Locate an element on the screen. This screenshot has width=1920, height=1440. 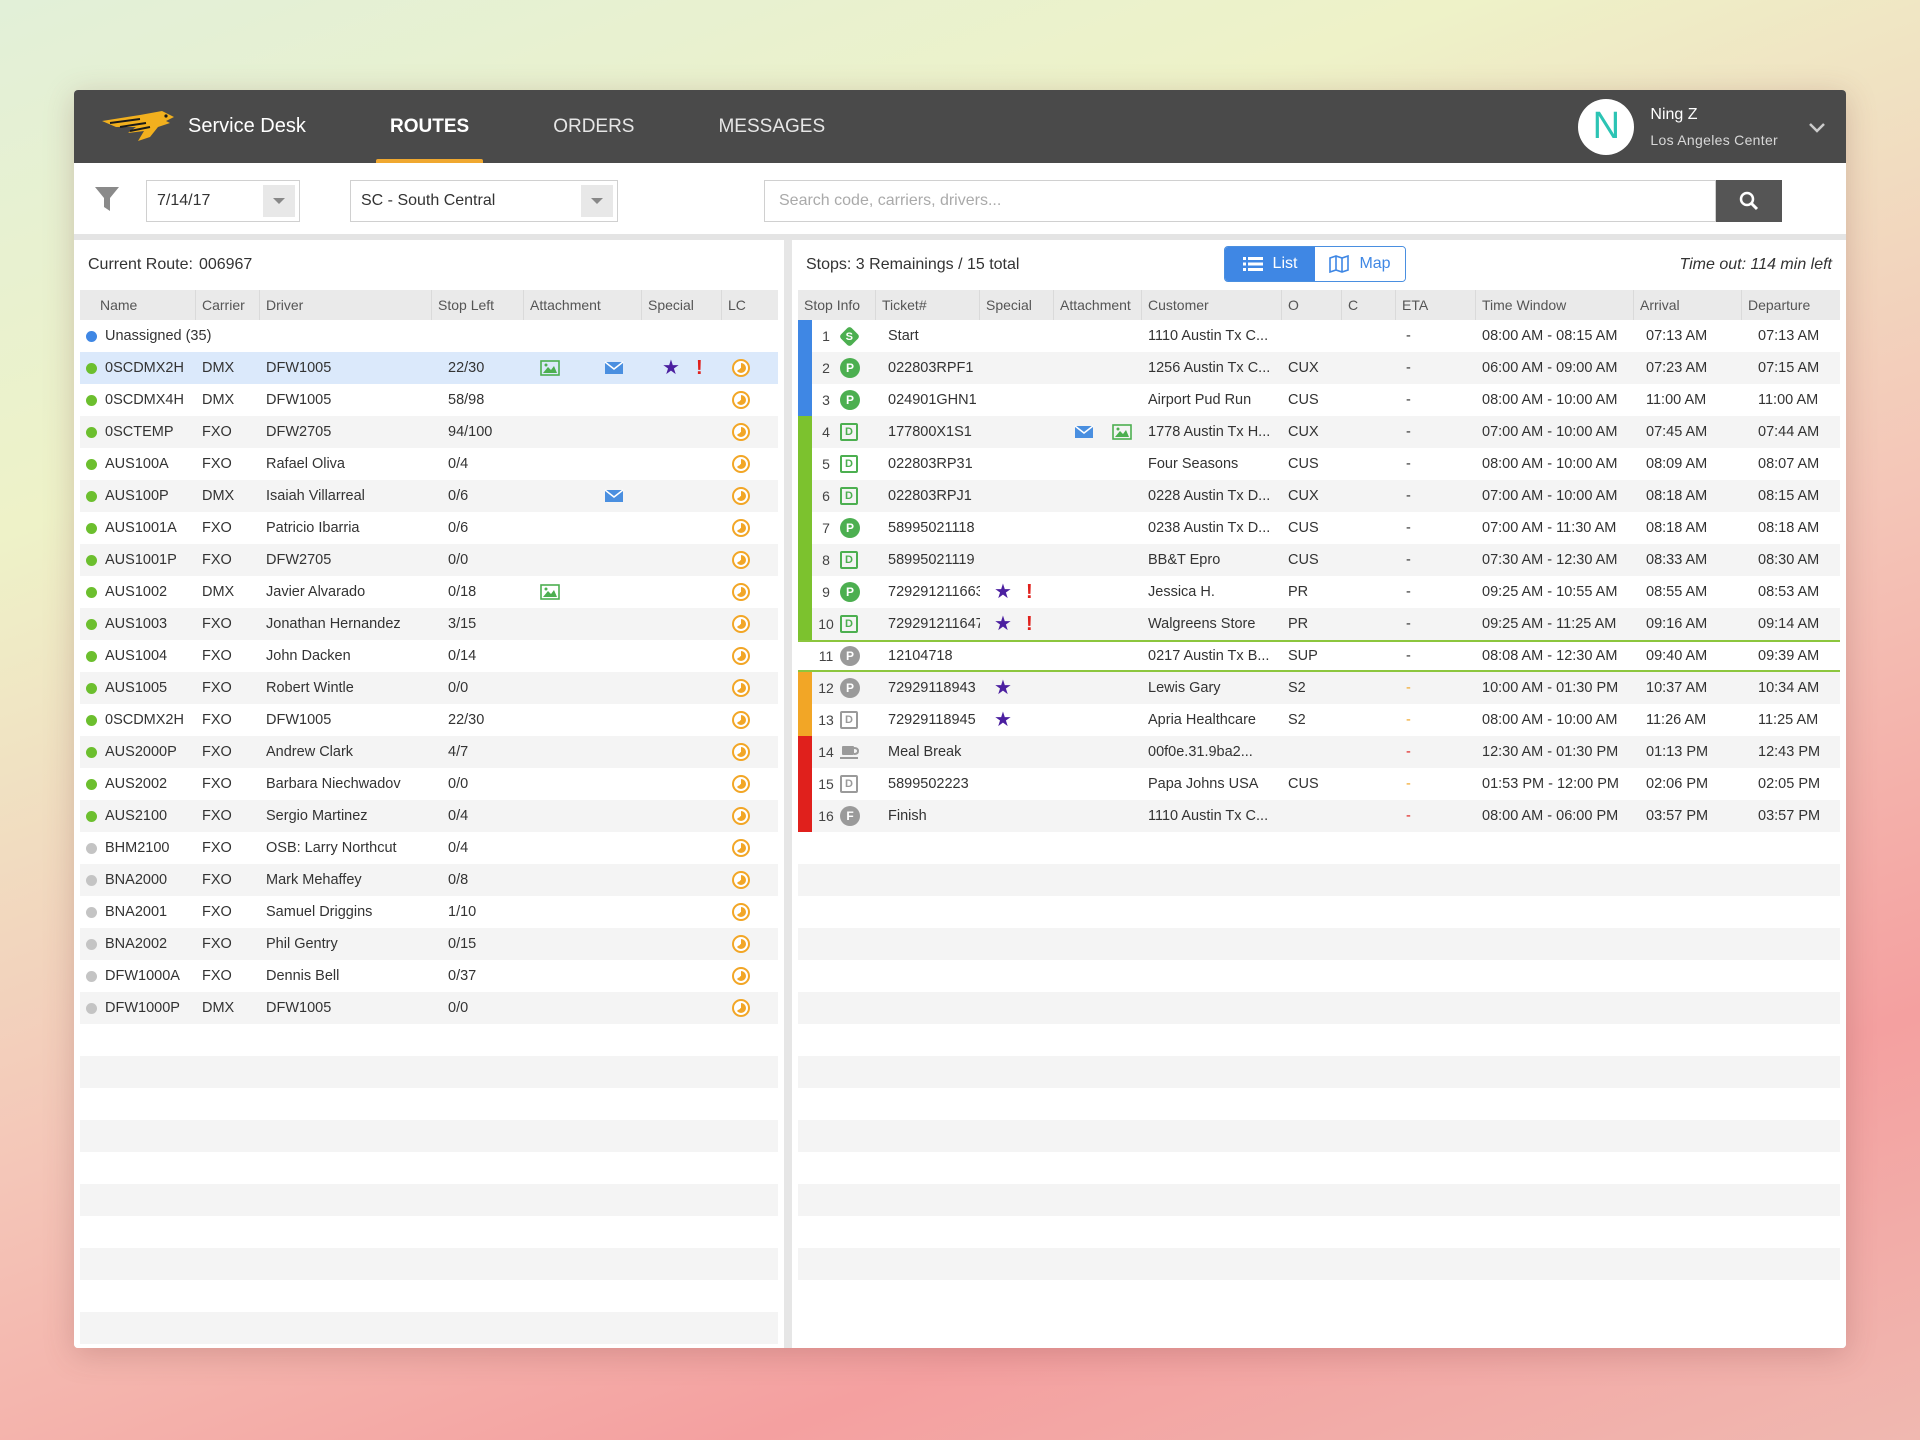
column-header-lc: LC is located at coordinates (744, 305).